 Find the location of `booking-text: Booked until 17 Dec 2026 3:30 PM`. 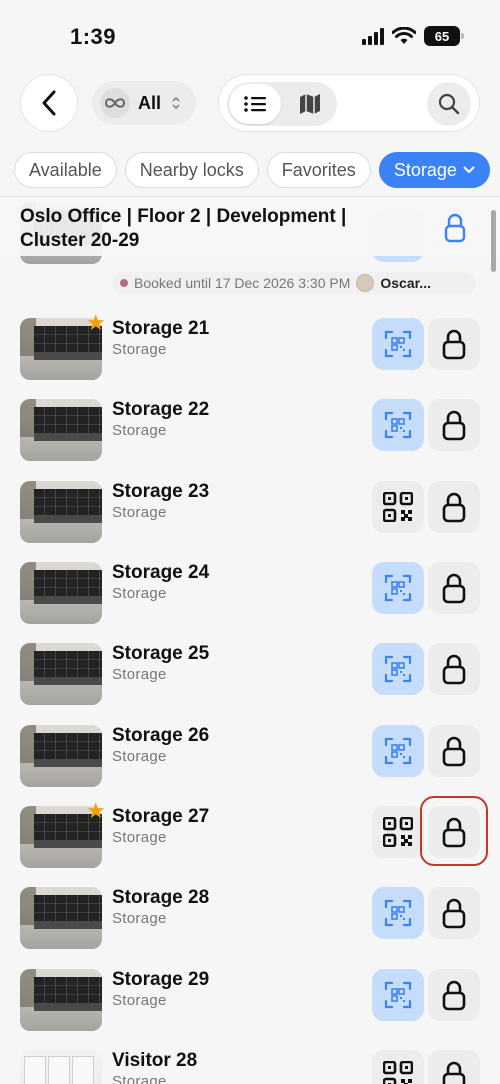

booking-text: Booked until 17 Dec 2026 3:30 PM is located at coordinates (242, 283).